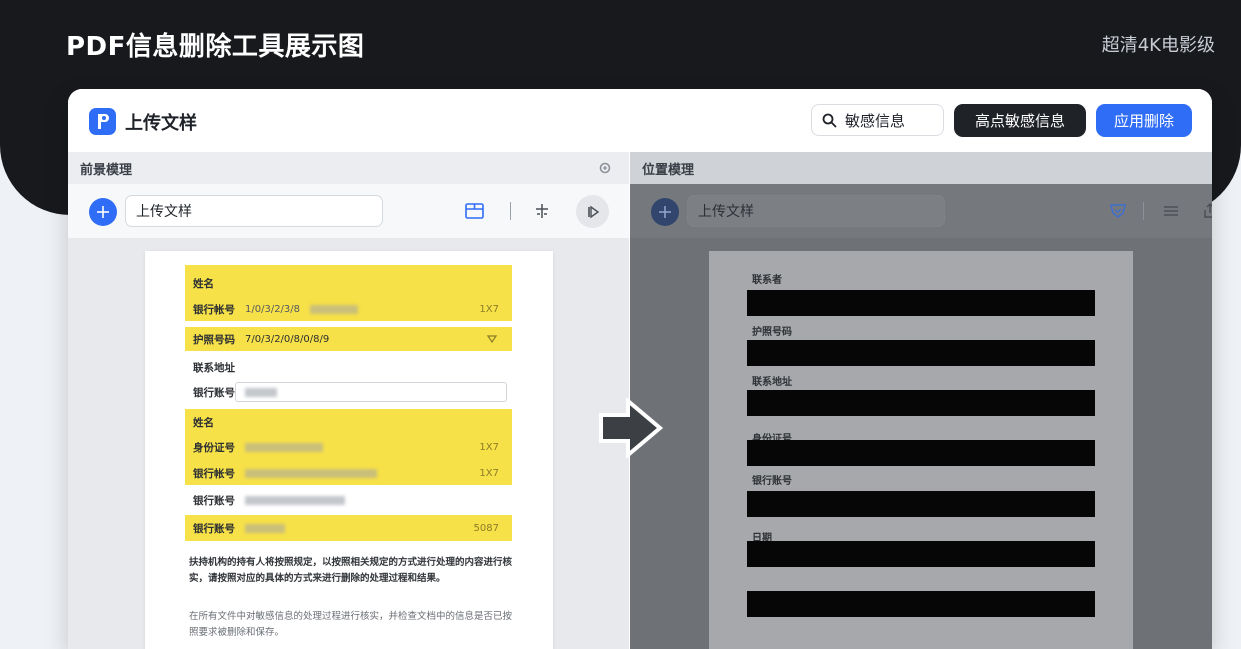  What do you see at coordinates (772, 481) in the screenshot?
I see `redacted-label: 银行账号` at bounding box center [772, 481].